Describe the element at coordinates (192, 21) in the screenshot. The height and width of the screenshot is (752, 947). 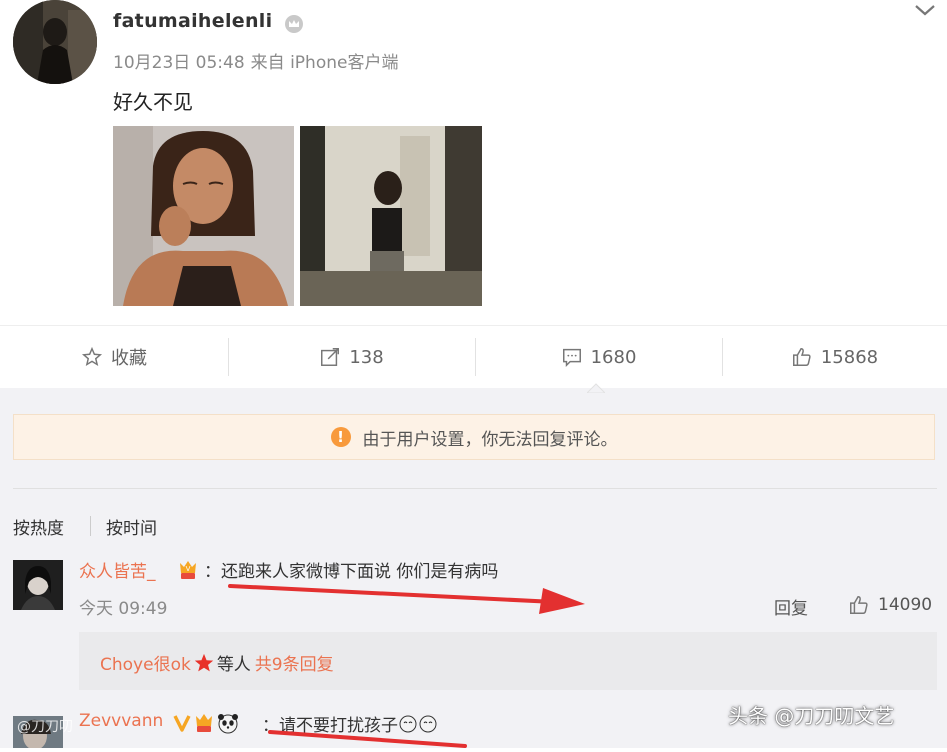
I see `post-username: fatumaihelenli` at that location.